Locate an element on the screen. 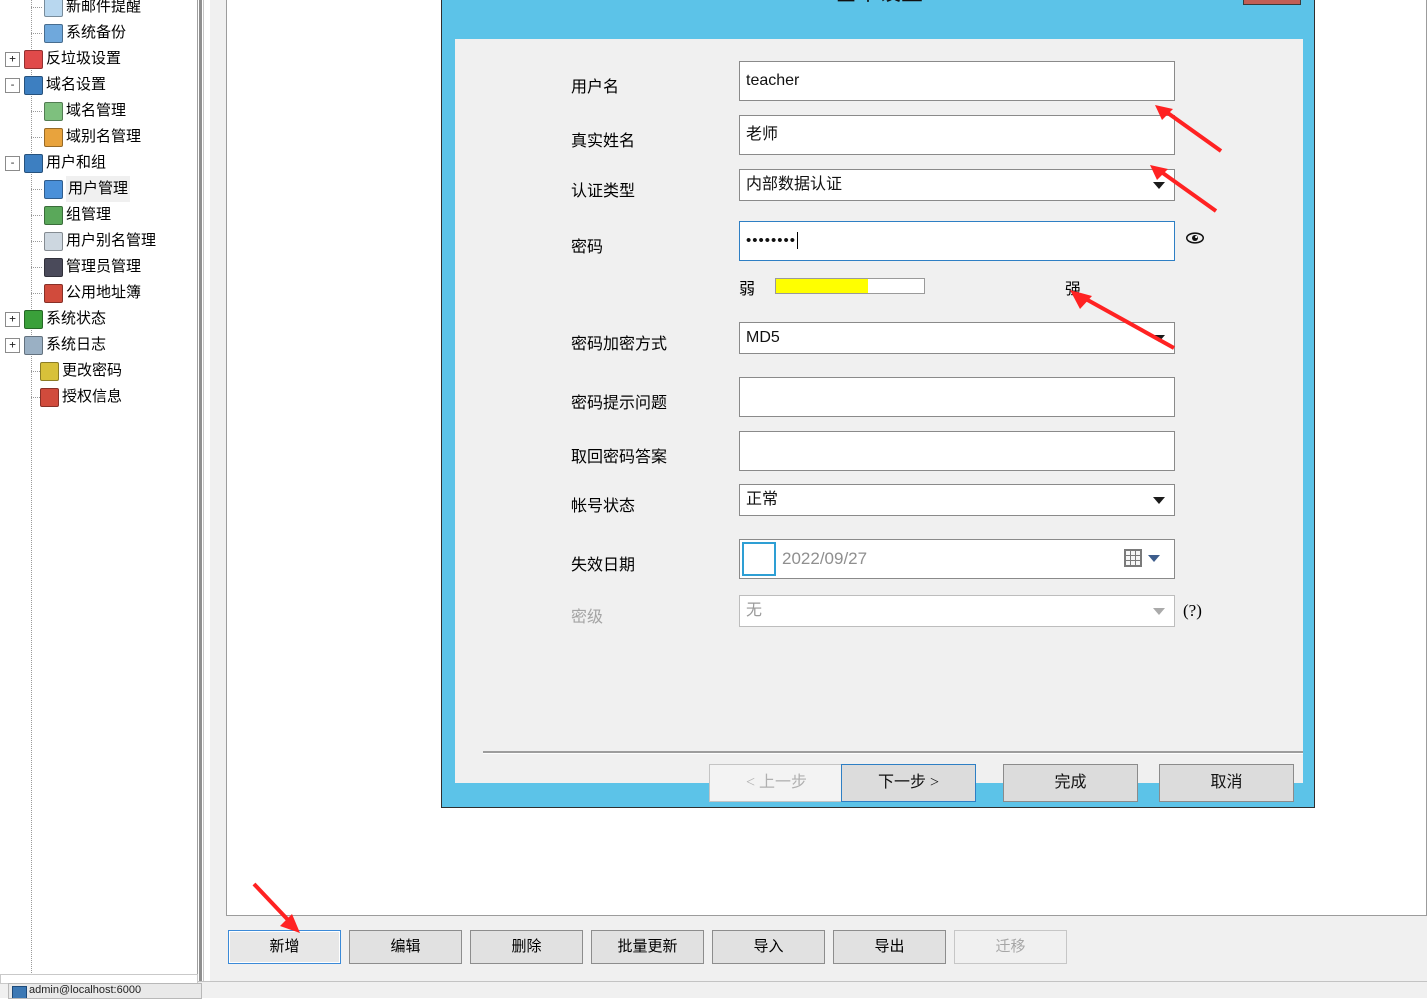 The height and width of the screenshot is (999, 1427). sidebar-item-11: 管理员管理 is located at coordinates (97, 267).